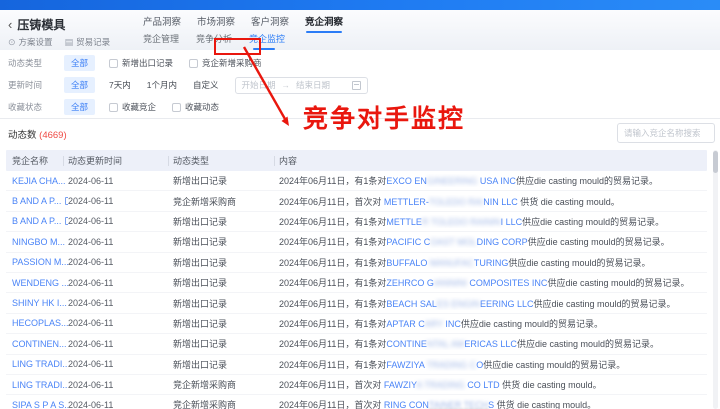 This screenshot has height=409, width=720. I want to click on content-company-link: METTLE, so click(404, 222).